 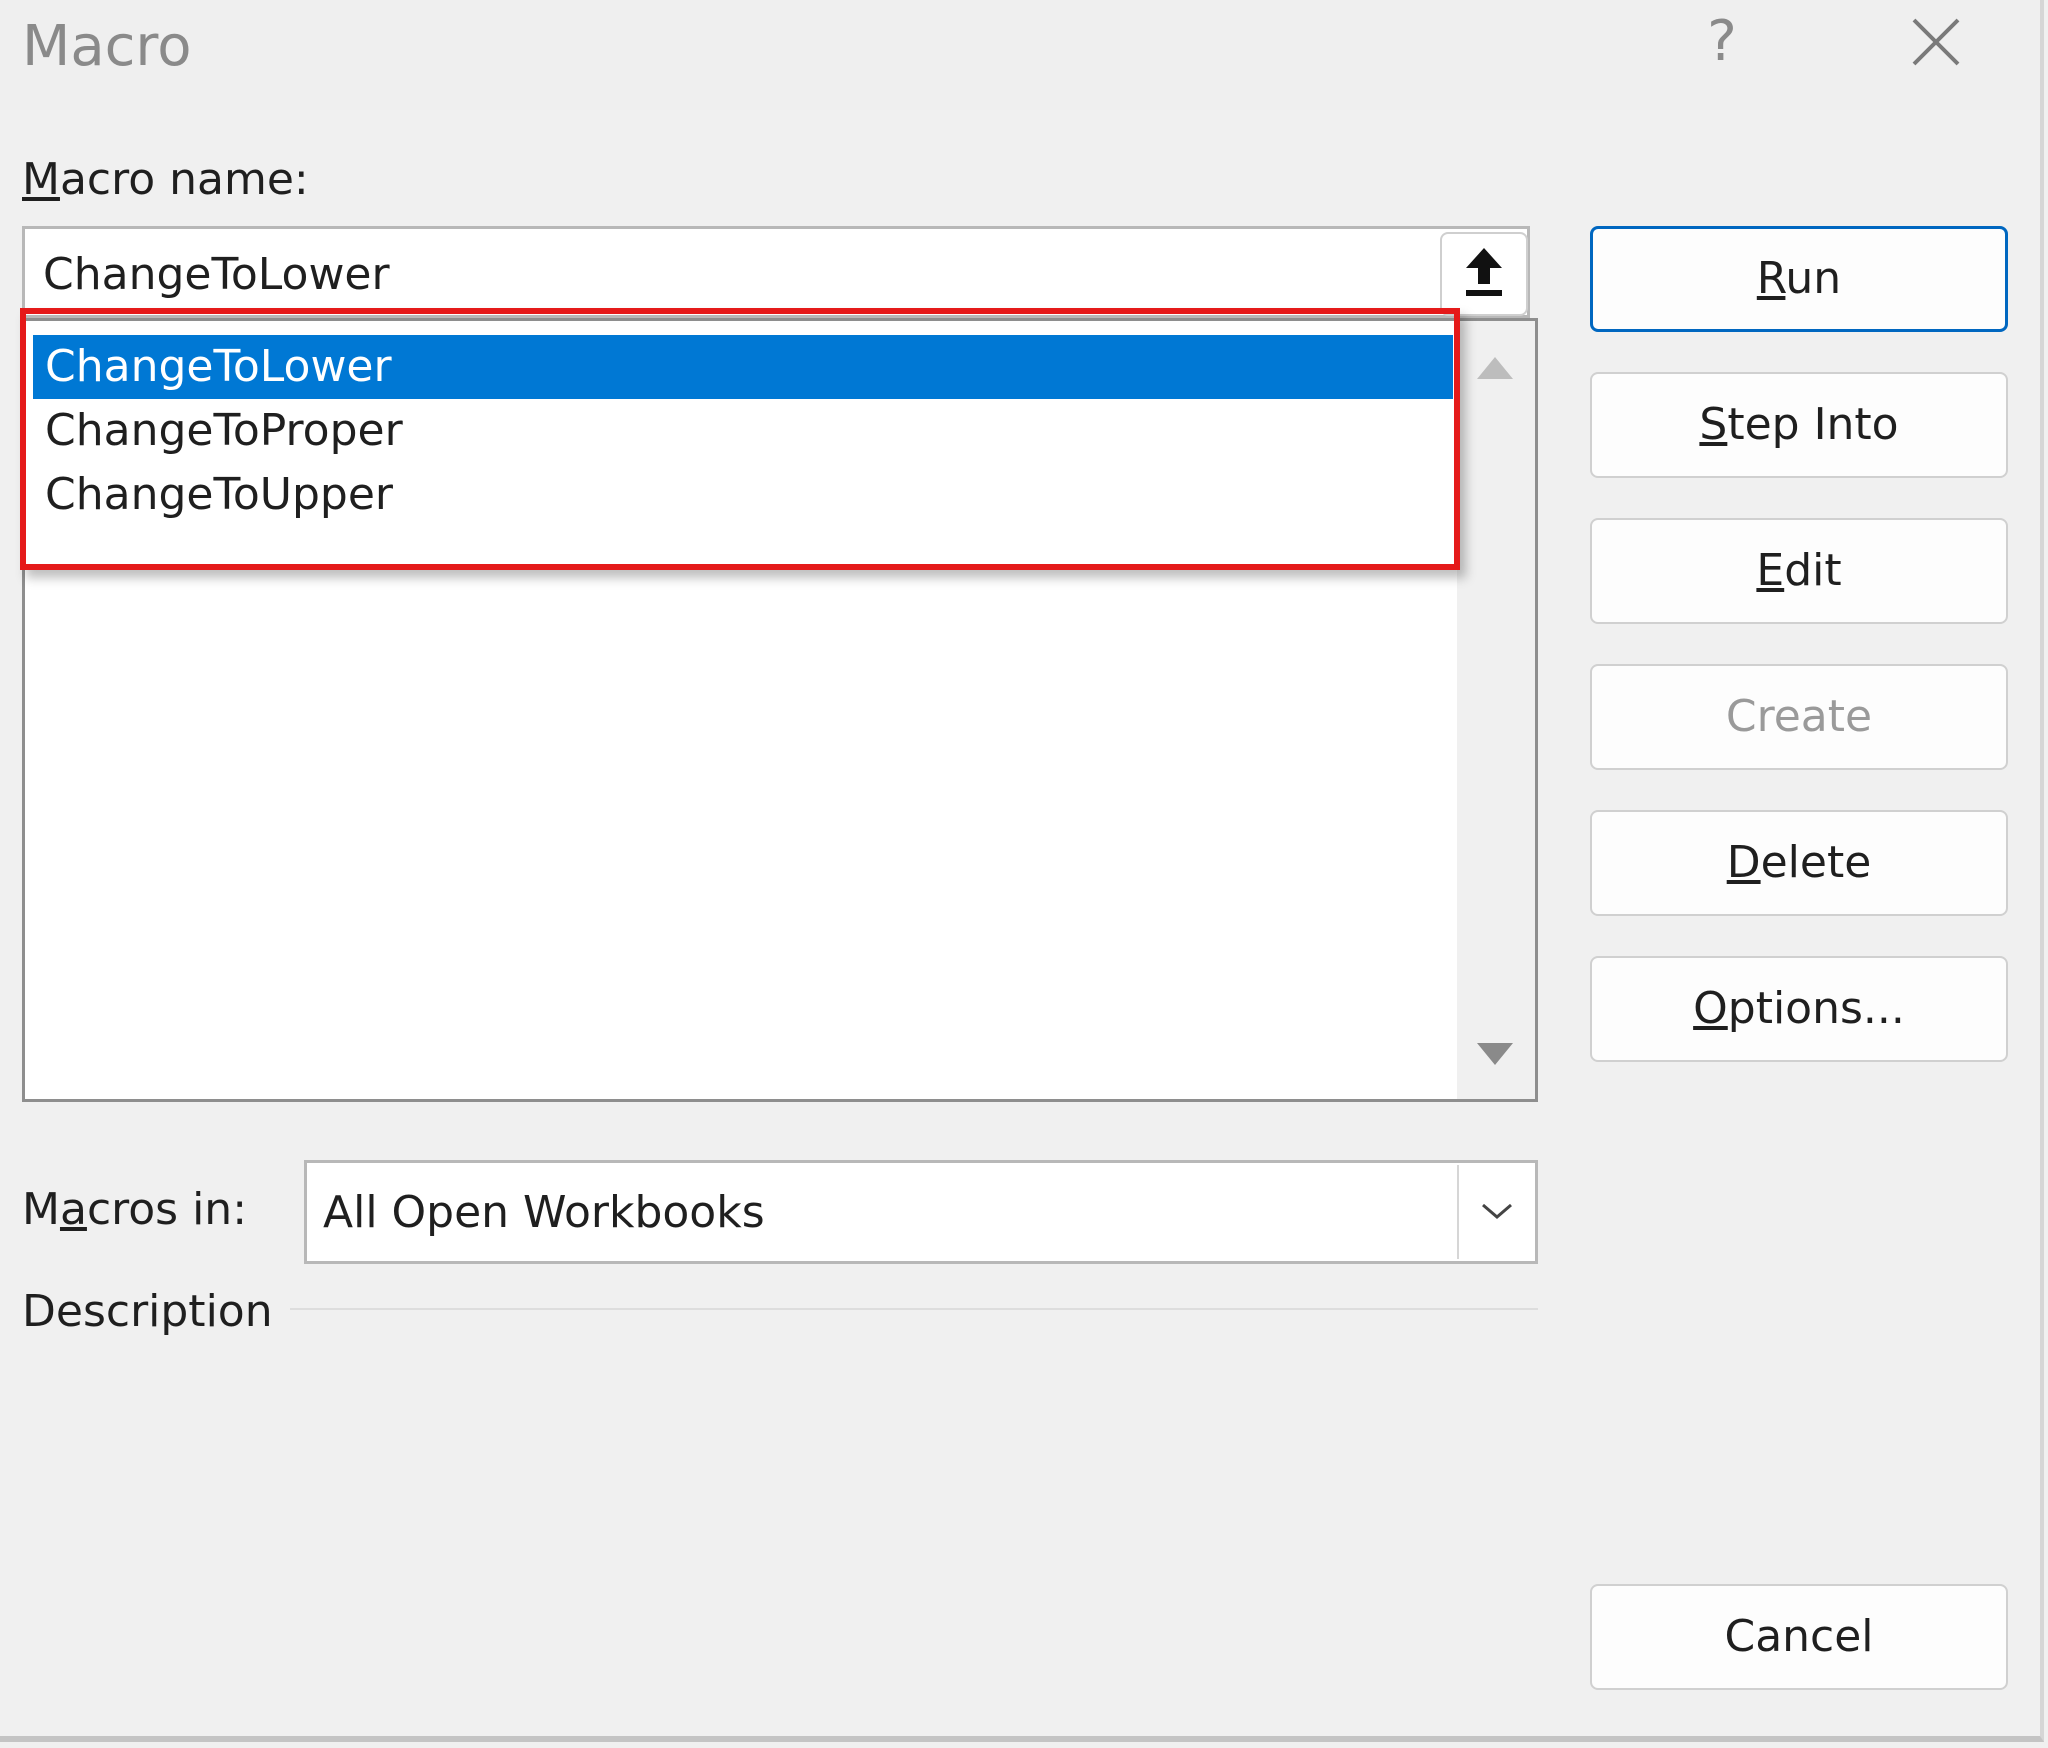 What do you see at coordinates (1799, 279) in the screenshot?
I see `run-button: Run` at bounding box center [1799, 279].